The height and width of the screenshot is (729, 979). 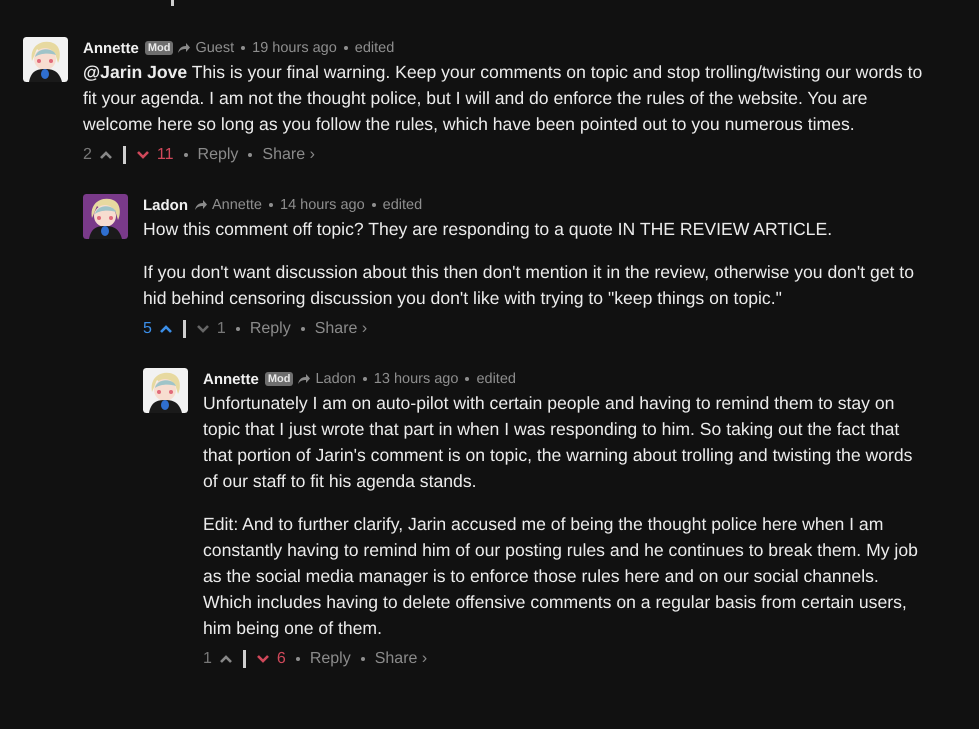 What do you see at coordinates (237, 205) in the screenshot?
I see `reply-to-name: Annette` at bounding box center [237, 205].